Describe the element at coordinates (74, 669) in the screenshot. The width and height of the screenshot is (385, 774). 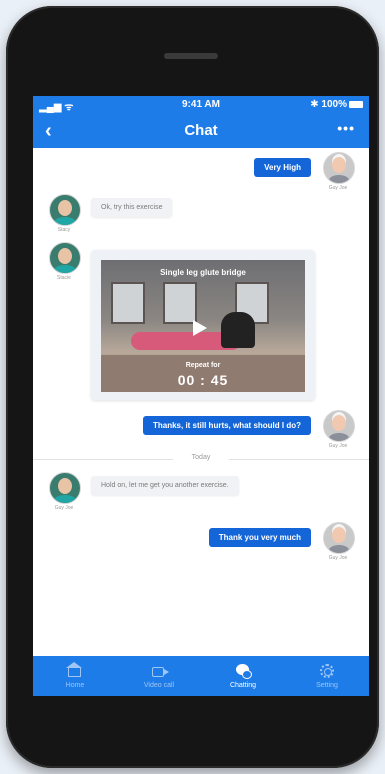
I see `home-icon` at that location.